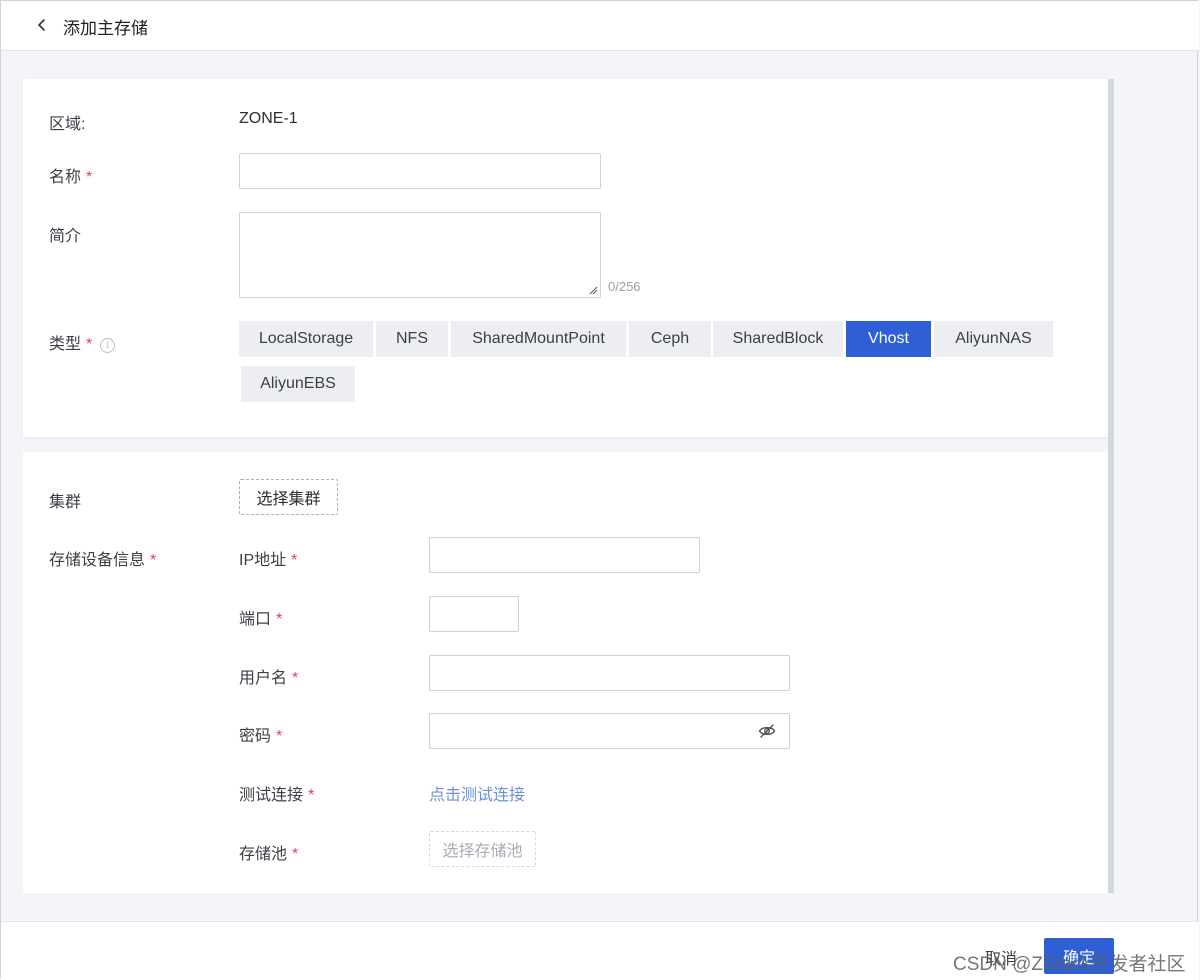  I want to click on cluster-label: 集群, so click(65, 502).